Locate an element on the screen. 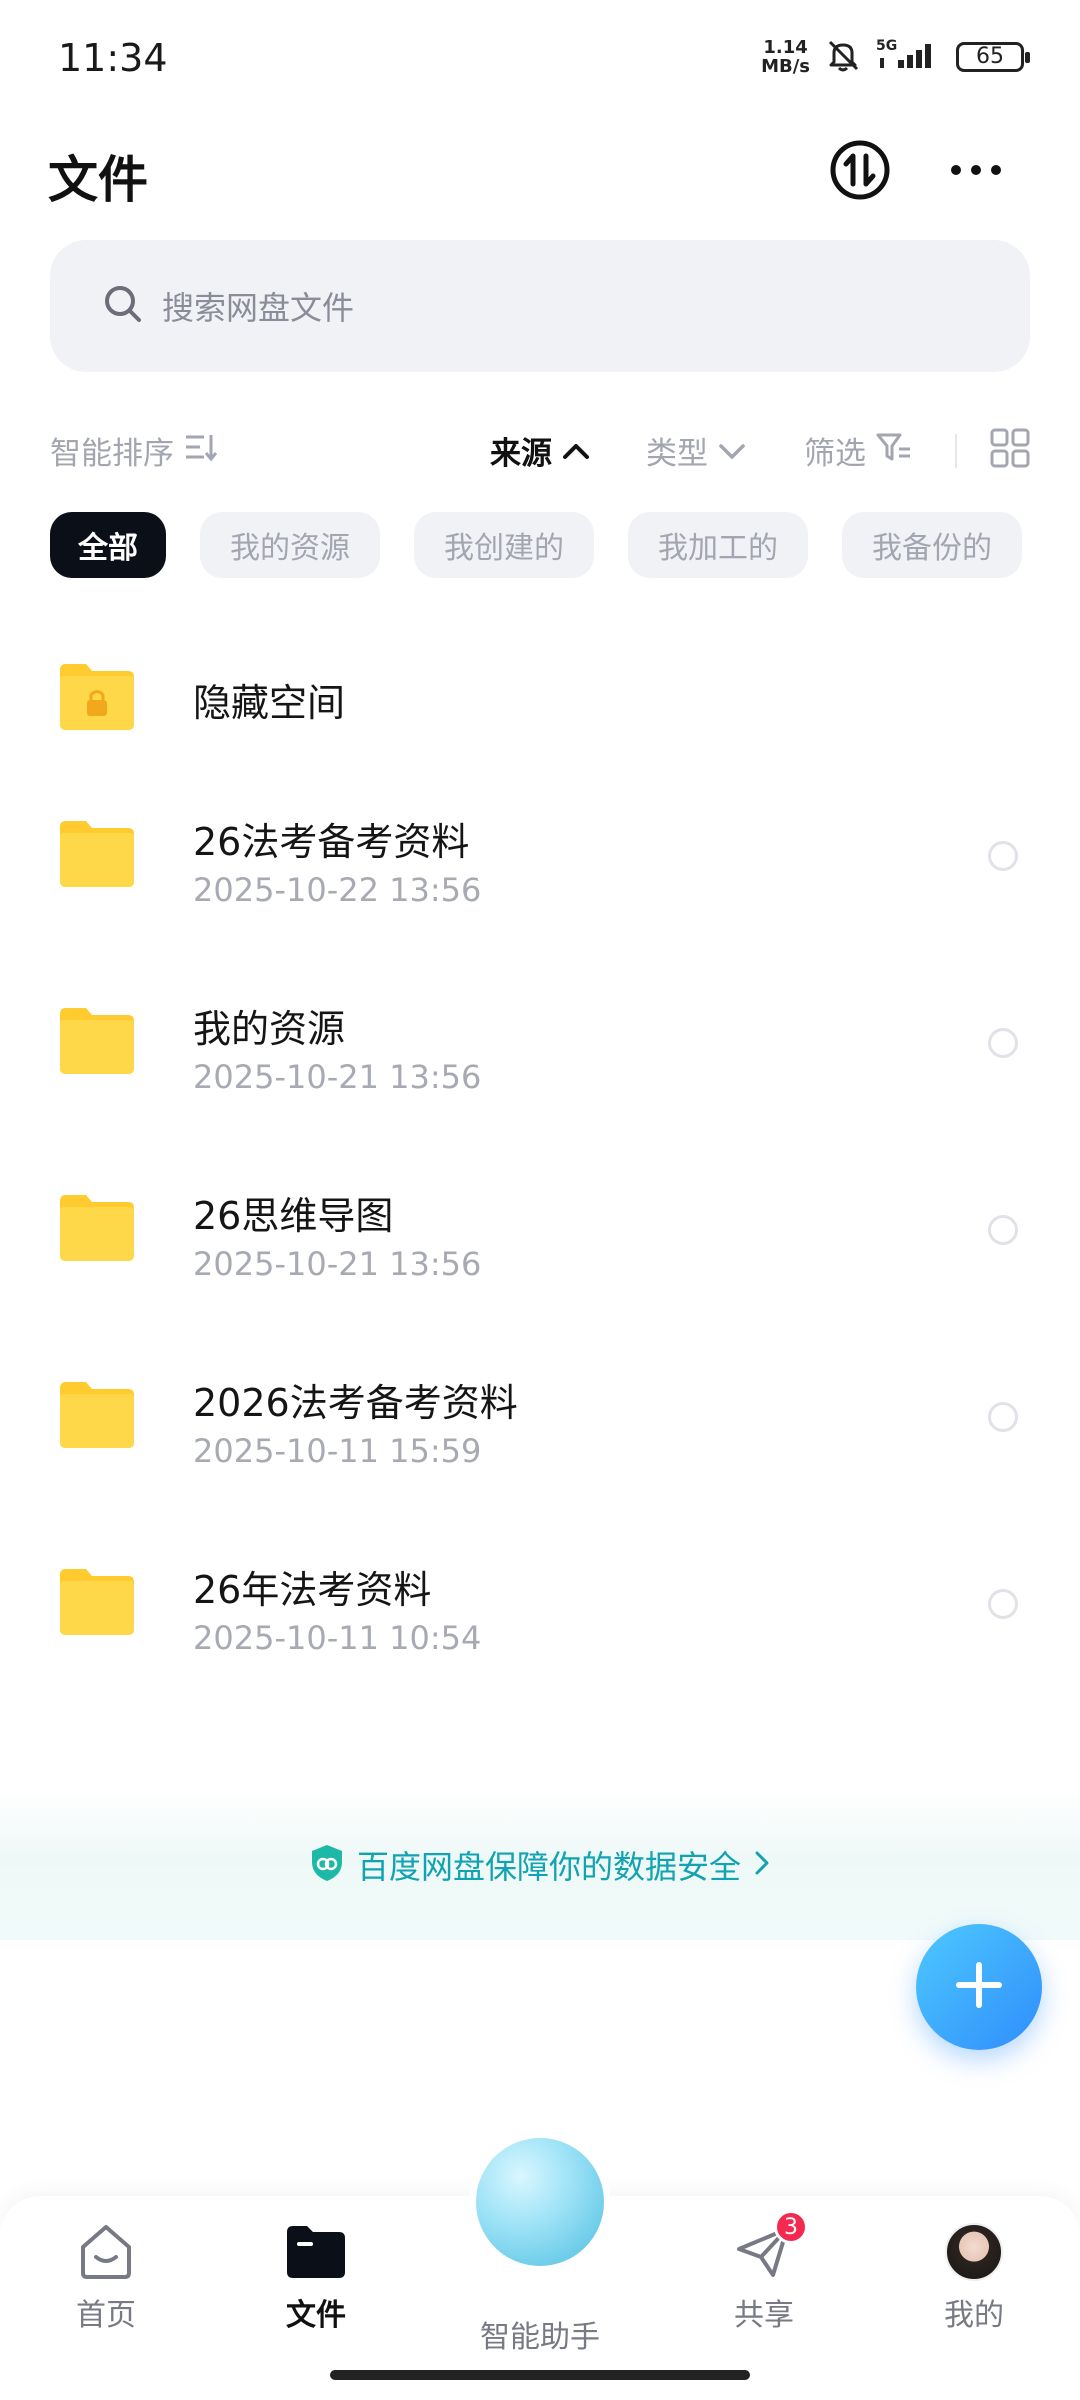  filter-button: 筛选 is located at coordinates (858, 450).